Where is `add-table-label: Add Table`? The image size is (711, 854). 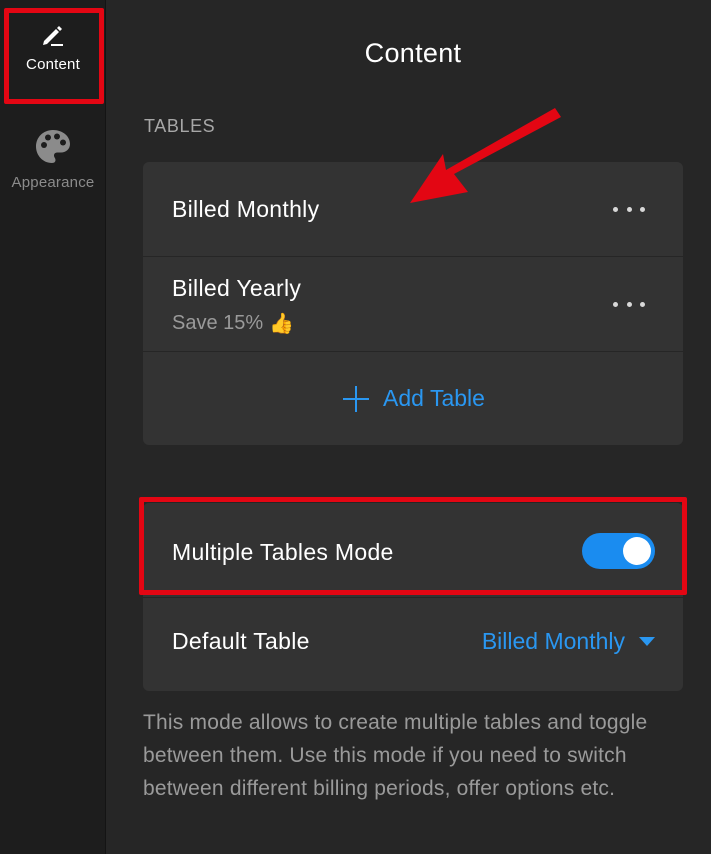 add-table-label: Add Table is located at coordinates (434, 398).